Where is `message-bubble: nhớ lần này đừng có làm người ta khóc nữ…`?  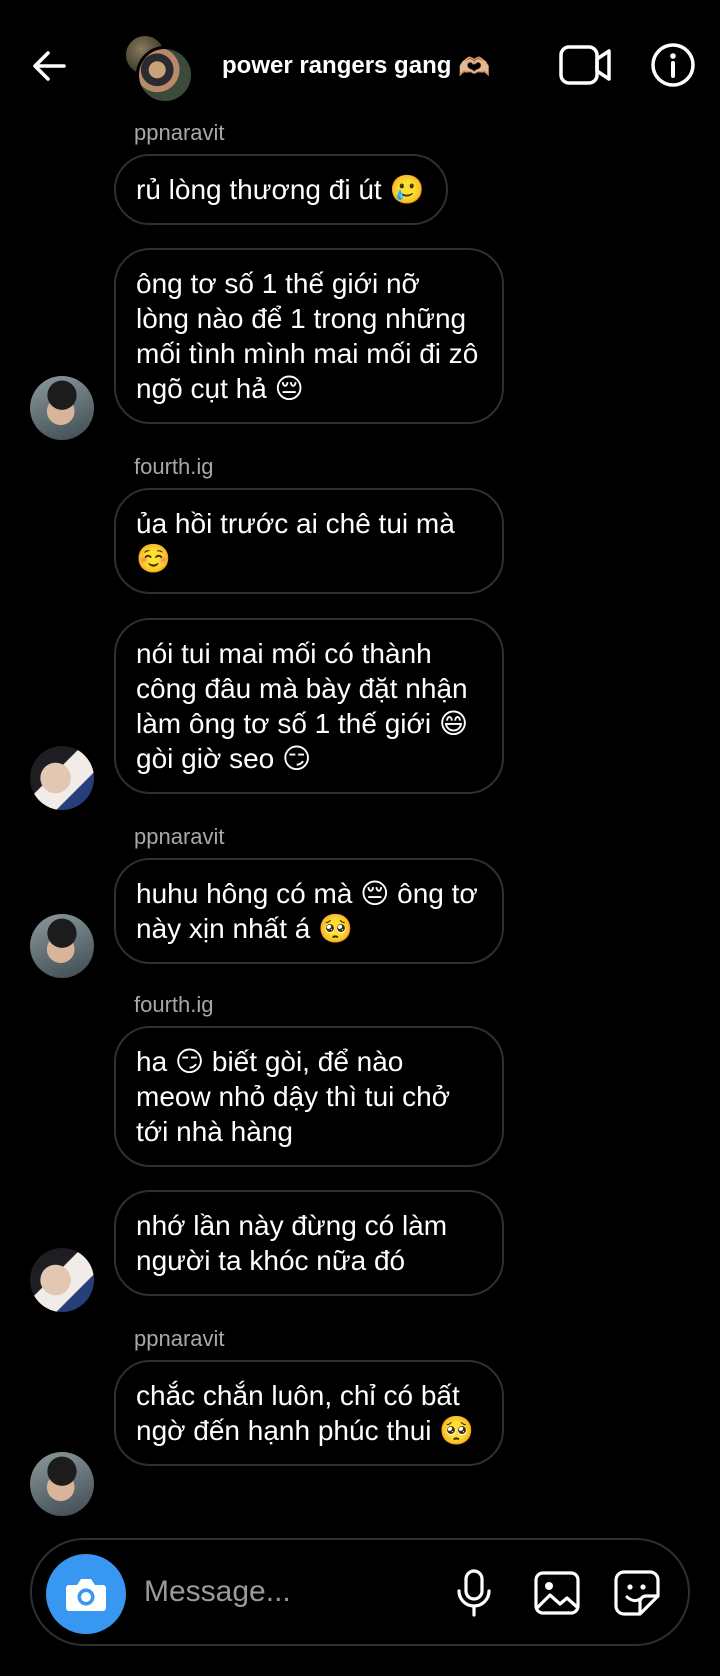 message-bubble: nhớ lần này đừng có làm người ta khóc nữ… is located at coordinates (309, 1243).